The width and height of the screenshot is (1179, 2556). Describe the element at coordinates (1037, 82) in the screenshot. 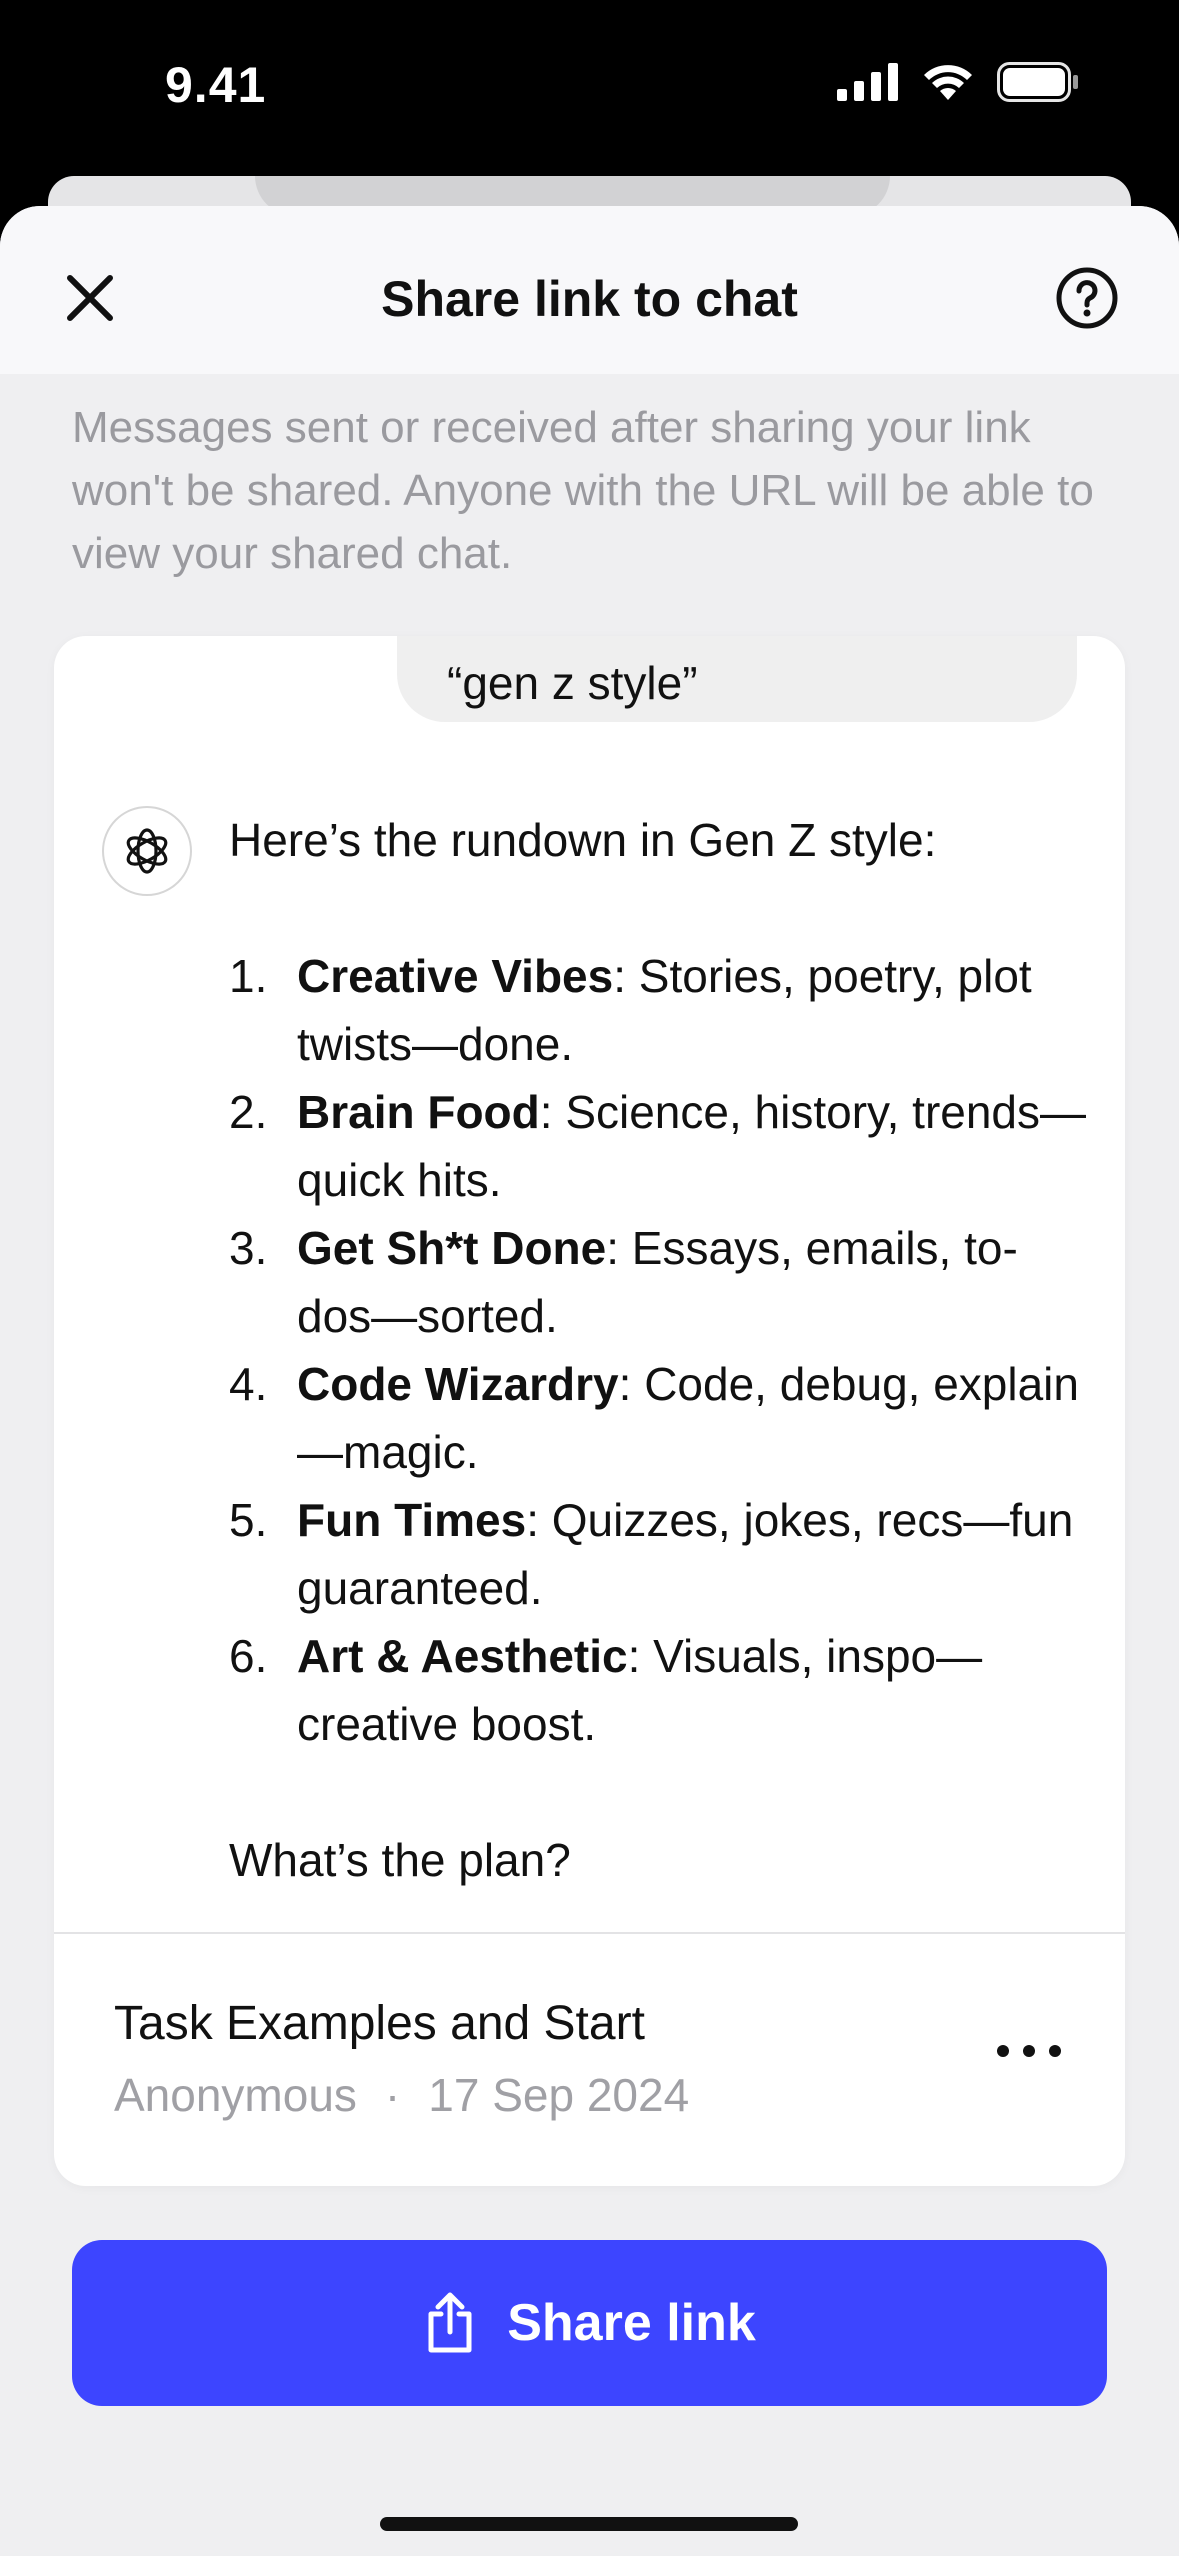

I see `battery-icon` at that location.